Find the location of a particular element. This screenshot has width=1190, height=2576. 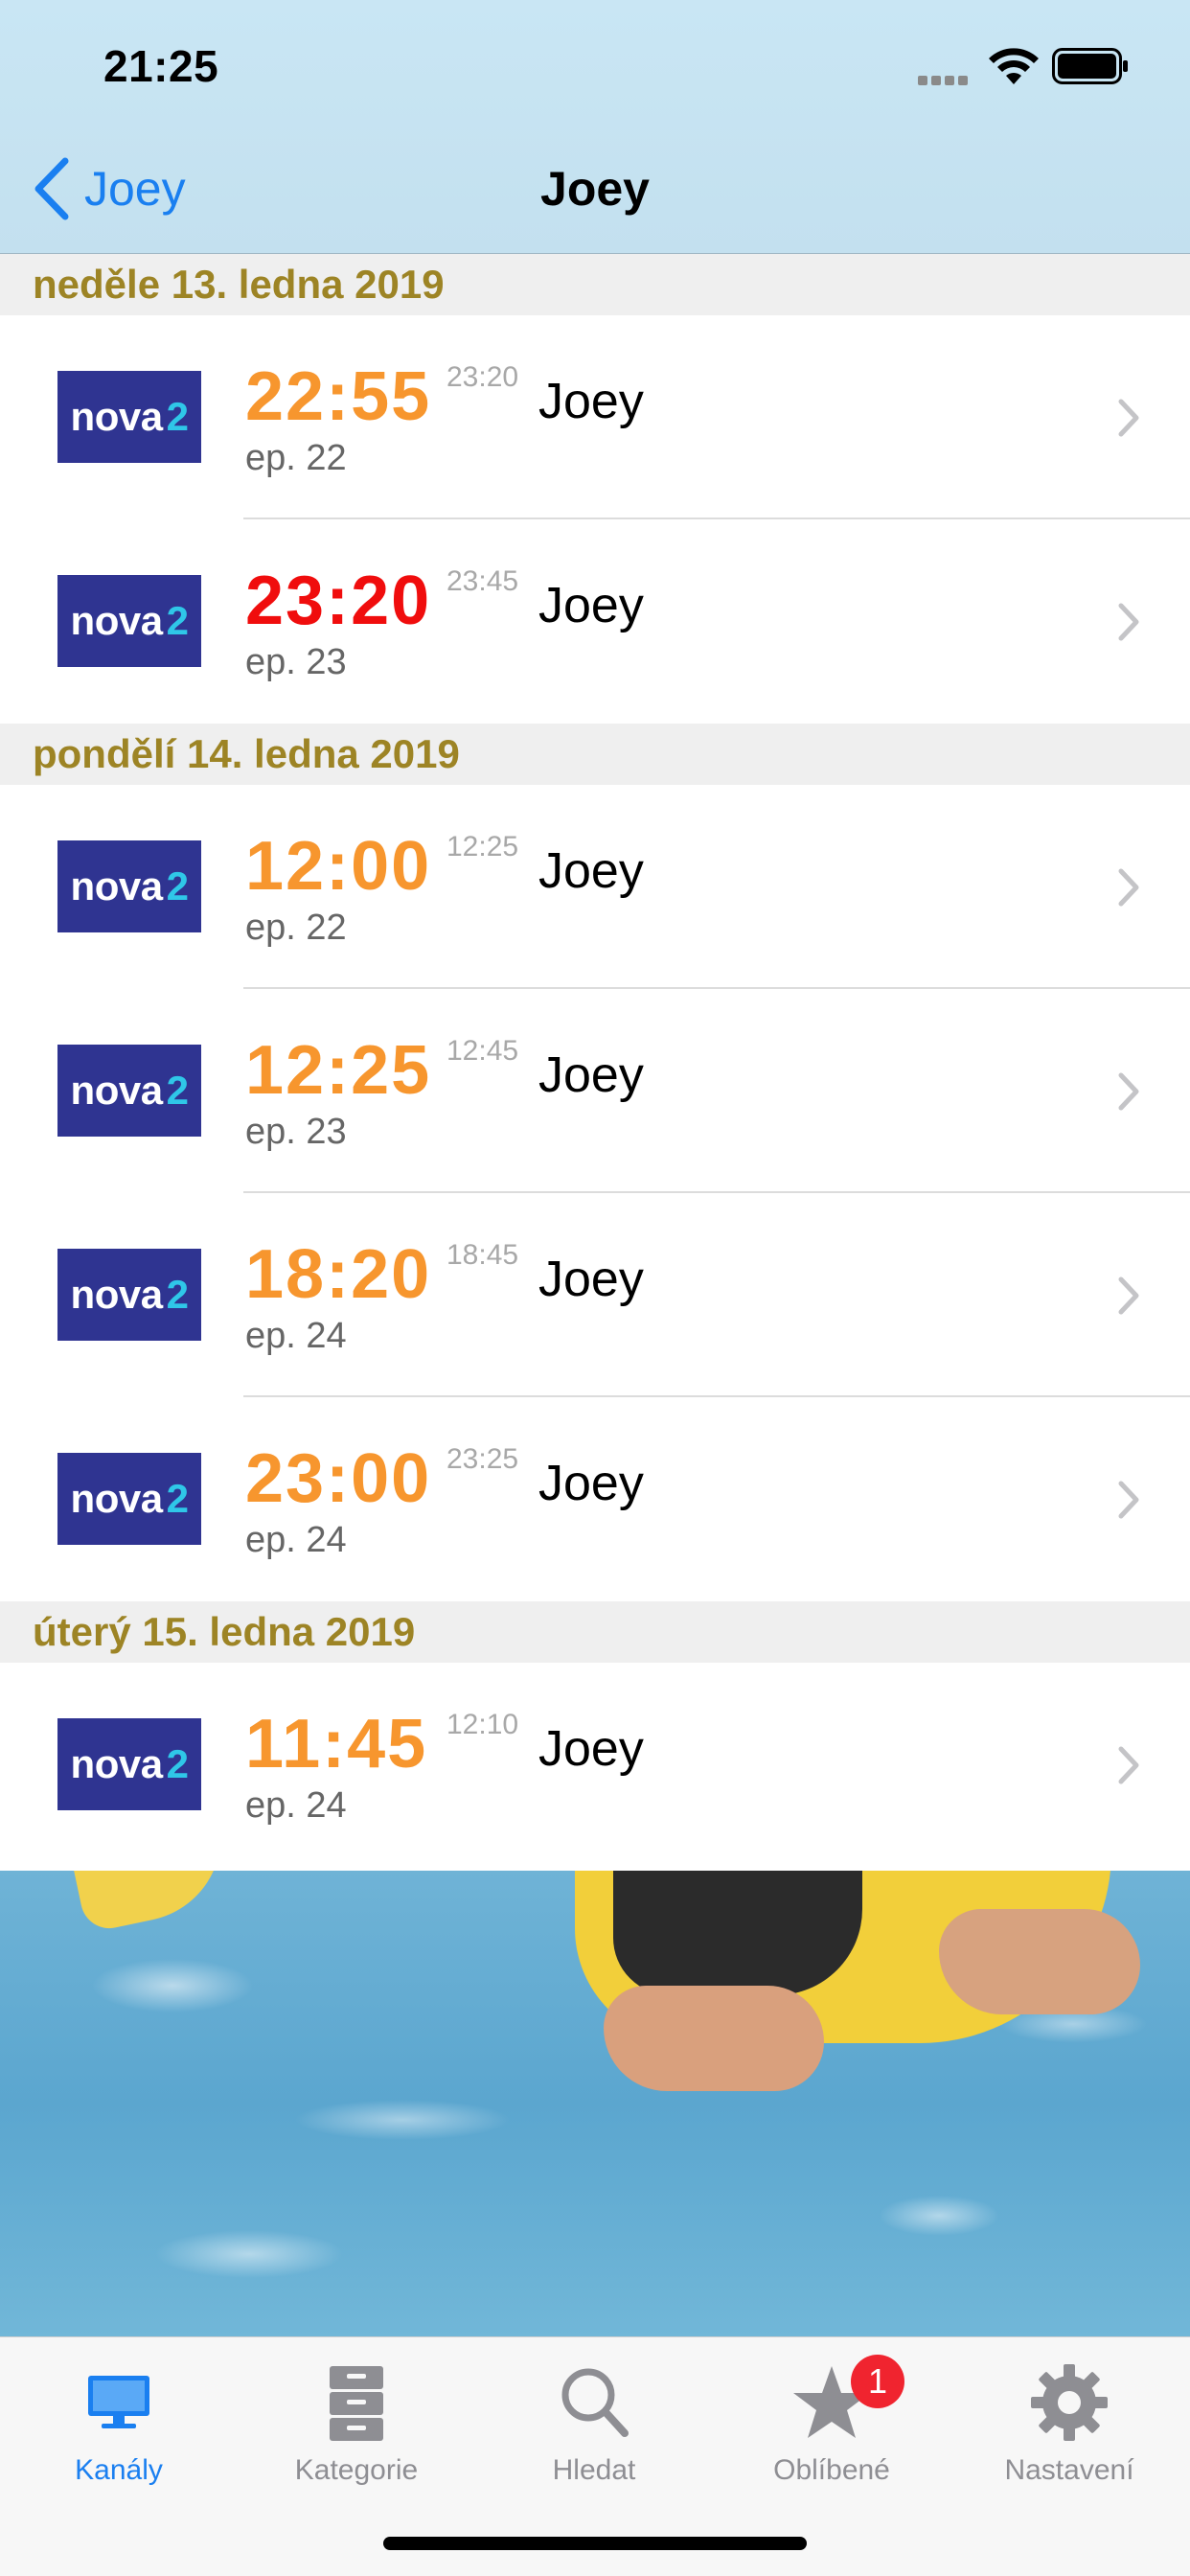

cabinet-icon is located at coordinates (357, 2403).